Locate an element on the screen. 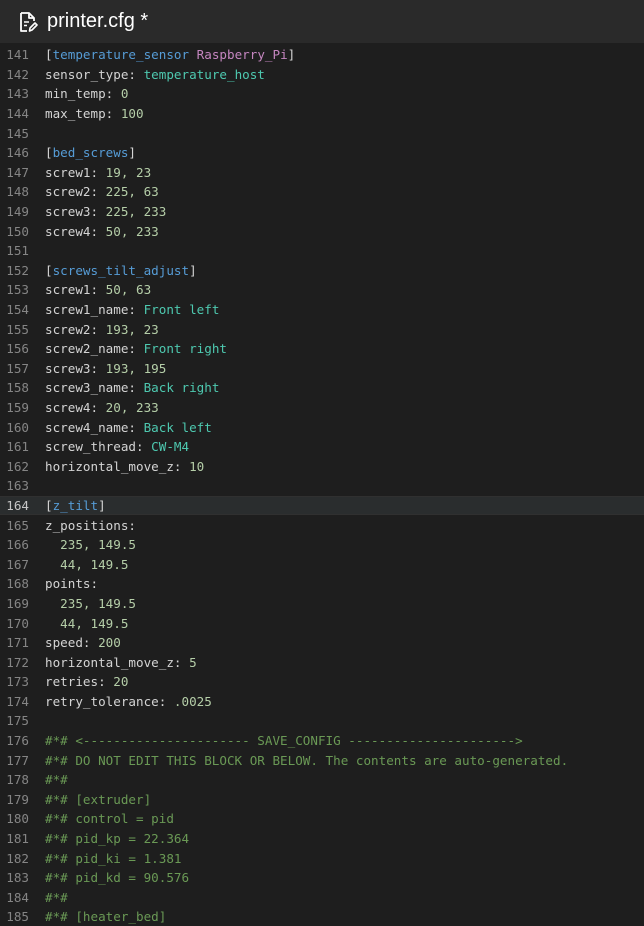 The height and width of the screenshot is (926, 644). token-key: max_temp: is located at coordinates (83, 114).